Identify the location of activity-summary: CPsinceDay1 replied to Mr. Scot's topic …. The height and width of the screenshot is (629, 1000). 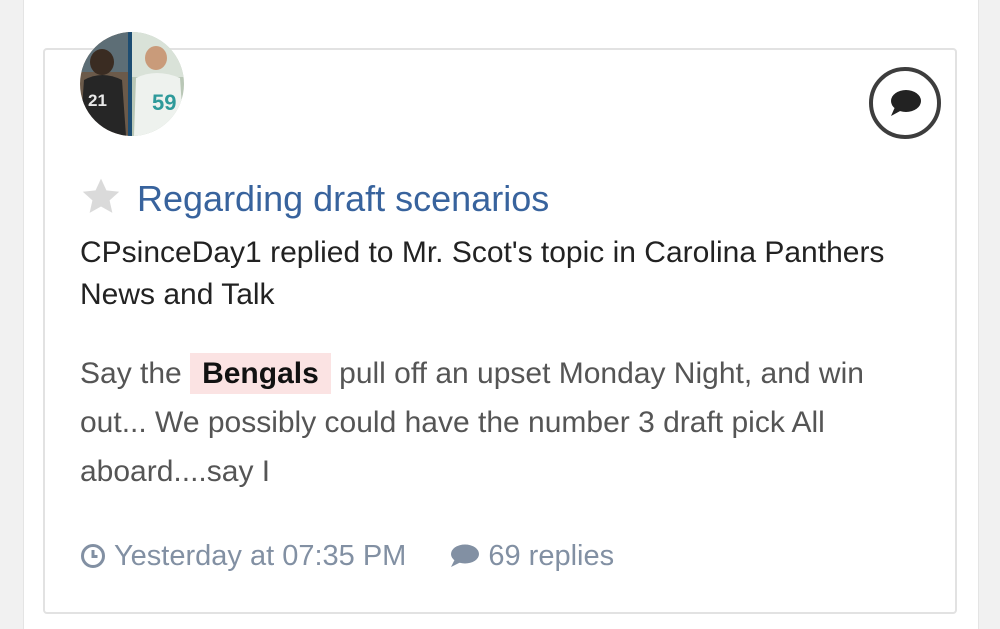
(482, 273).